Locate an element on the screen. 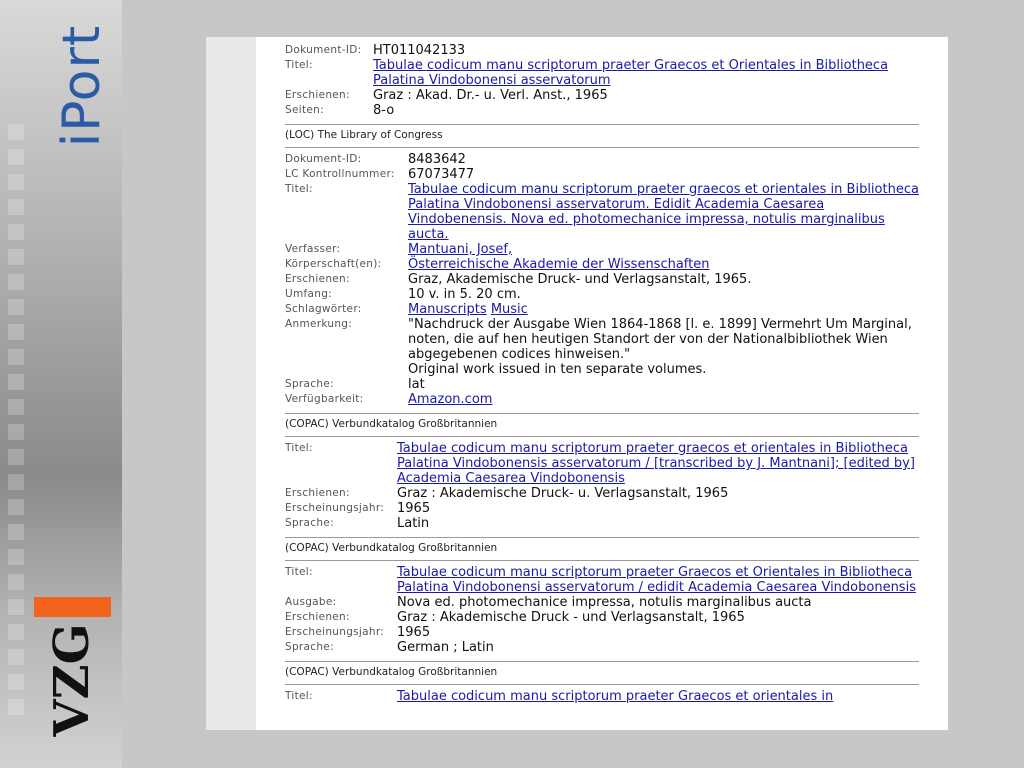  field-value: HT011042133 is located at coordinates (419, 50).